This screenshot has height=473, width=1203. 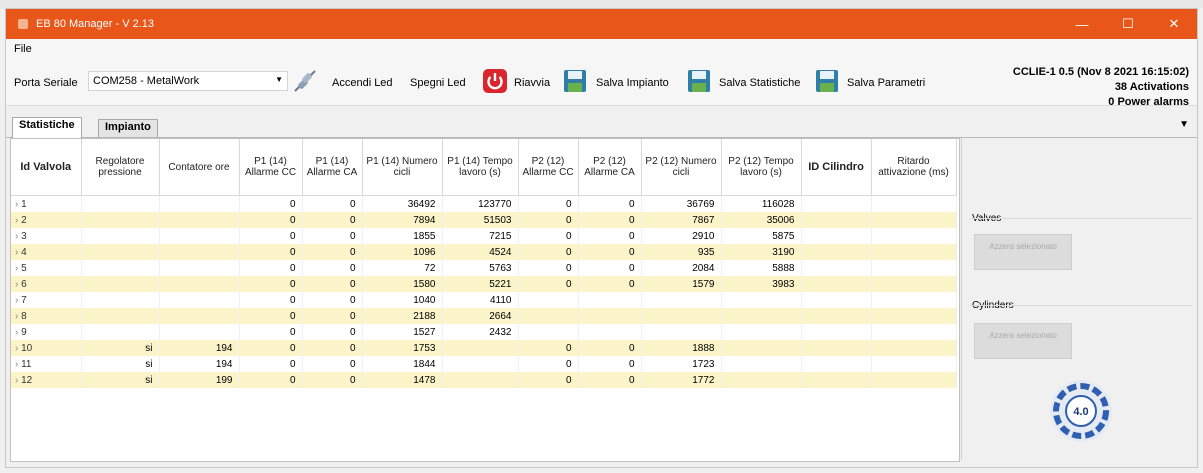 I want to click on table-cell: 3190, so click(x=761, y=252).